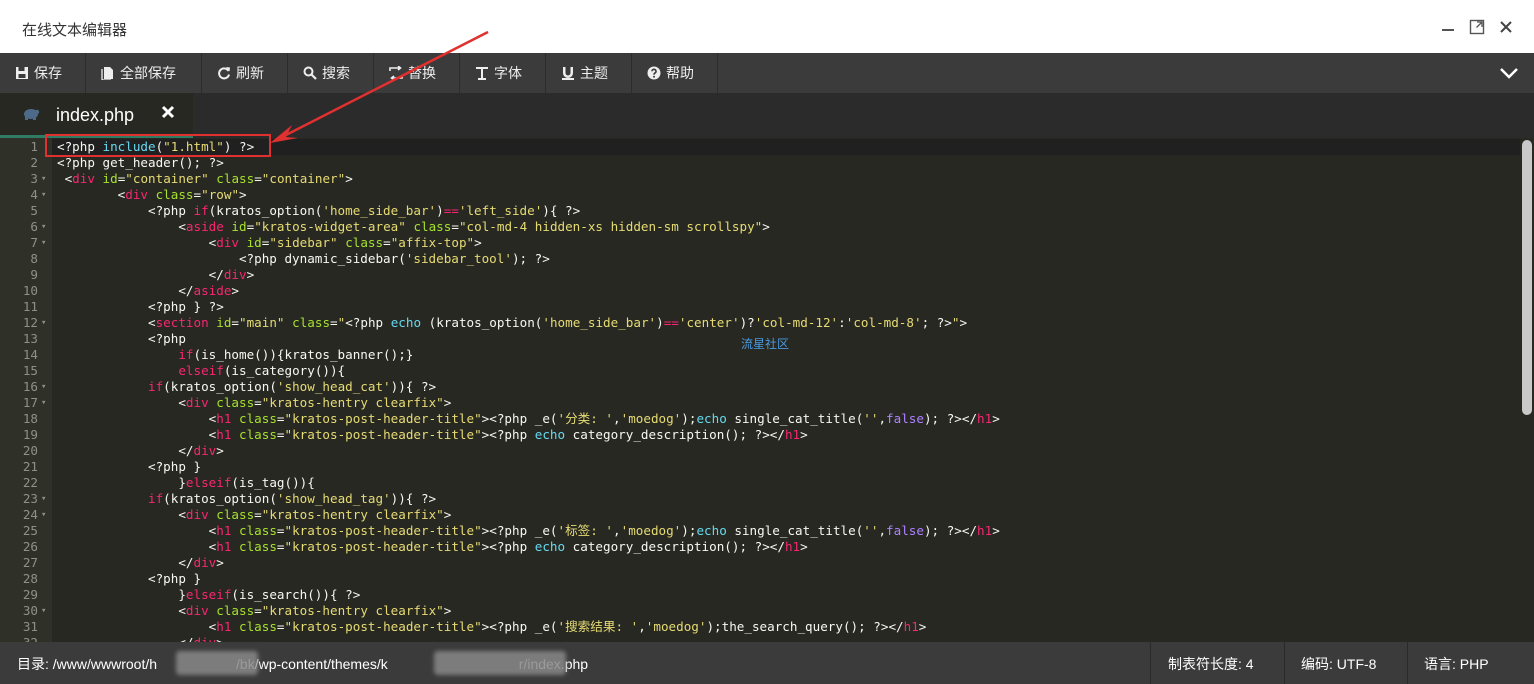  I want to click on line-number: 6, so click(34, 226).